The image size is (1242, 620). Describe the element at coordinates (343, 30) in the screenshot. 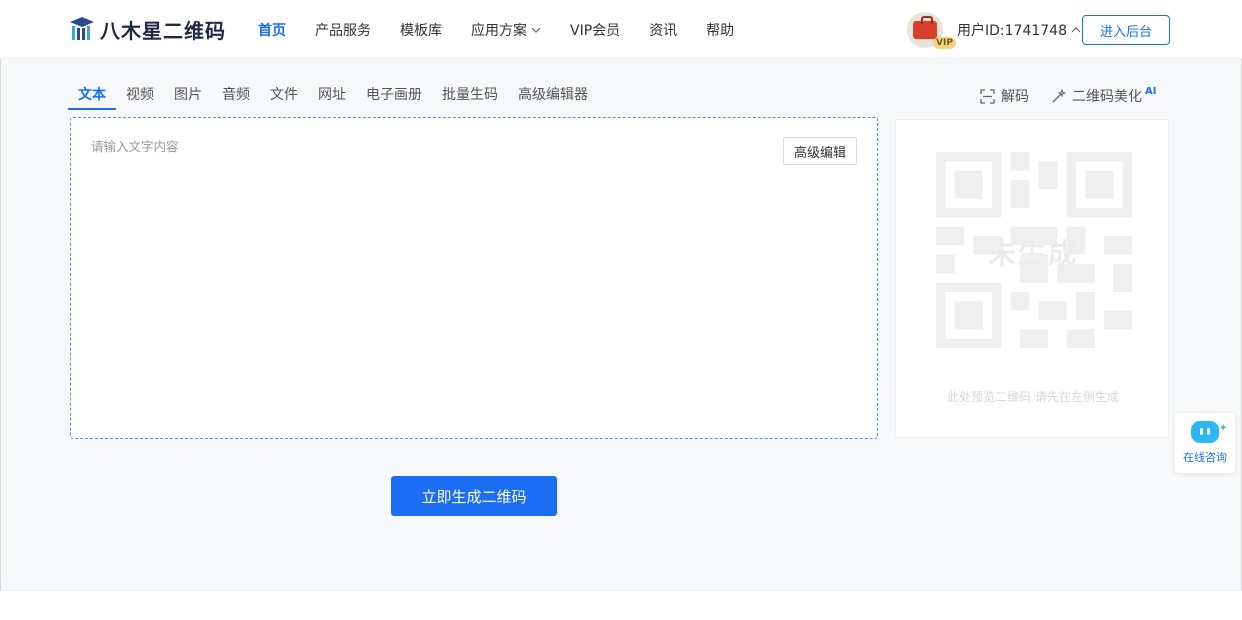

I see `nav-item-products: 产品服务` at that location.